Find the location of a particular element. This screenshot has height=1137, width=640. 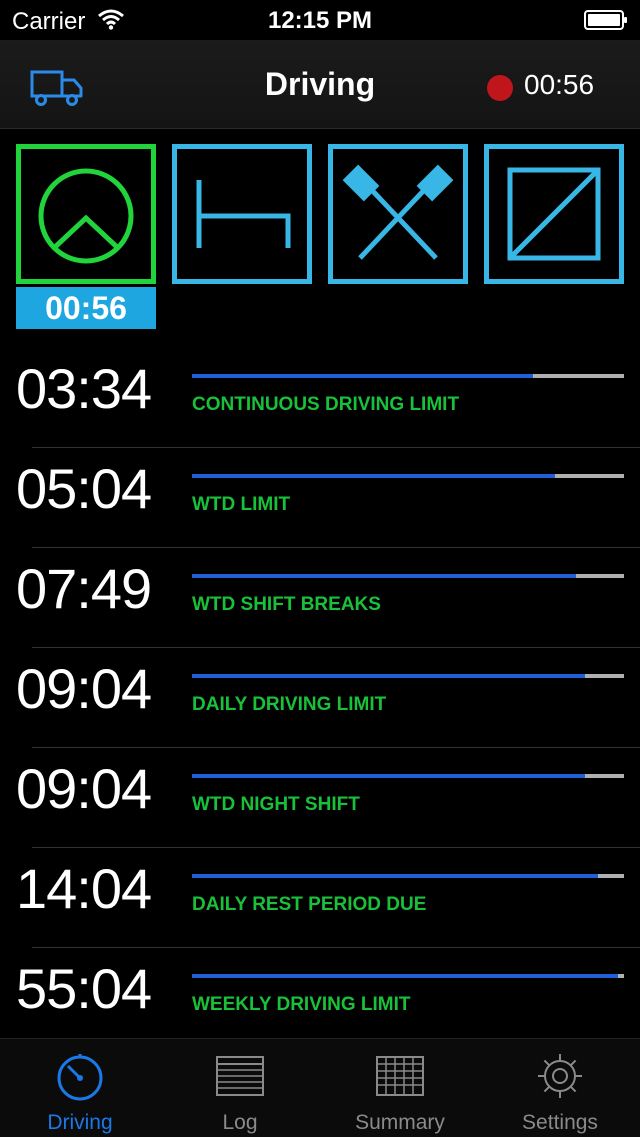

other-work-mode-button is located at coordinates (398, 214).